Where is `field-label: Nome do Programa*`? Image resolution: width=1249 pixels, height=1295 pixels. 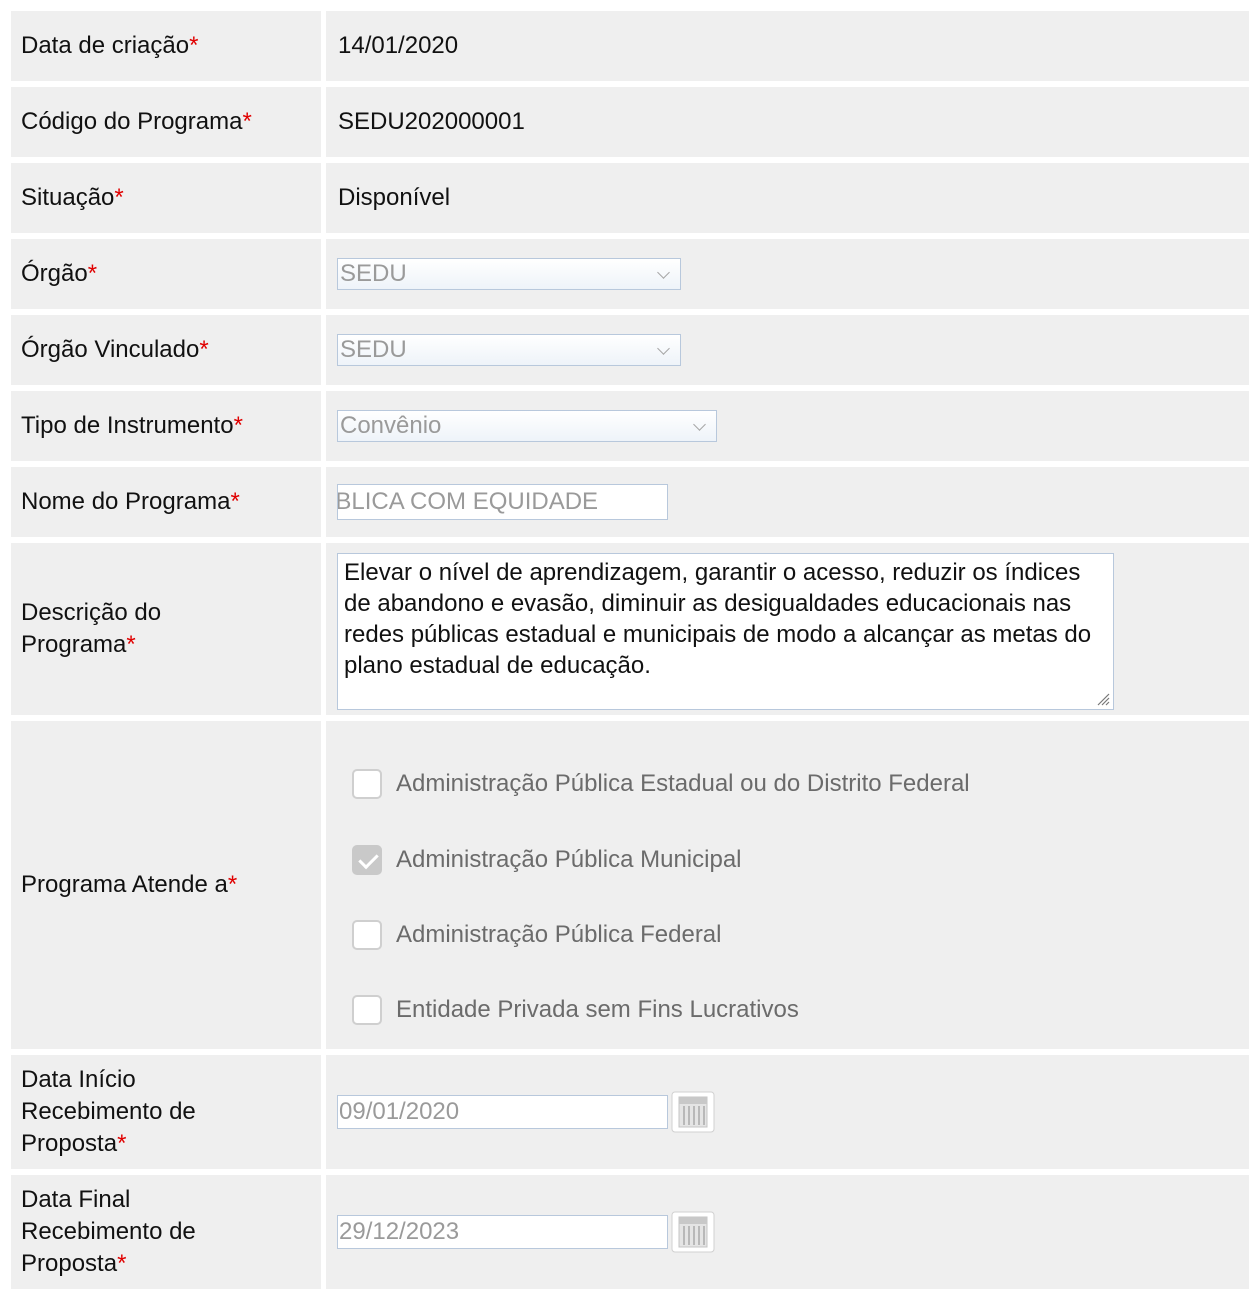 field-label: Nome do Programa* is located at coordinates (166, 502).